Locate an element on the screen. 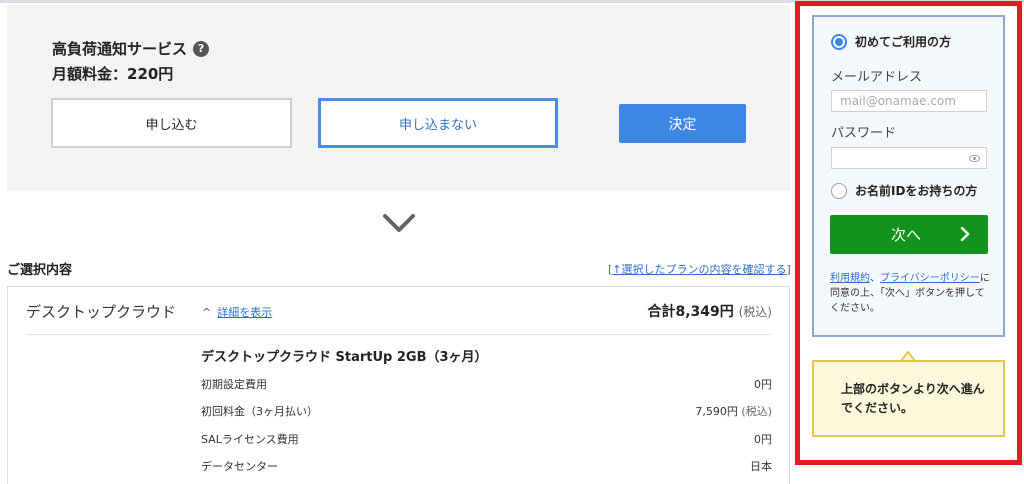  service-title-row: 高負荷通知サービス ? is located at coordinates (131, 48).